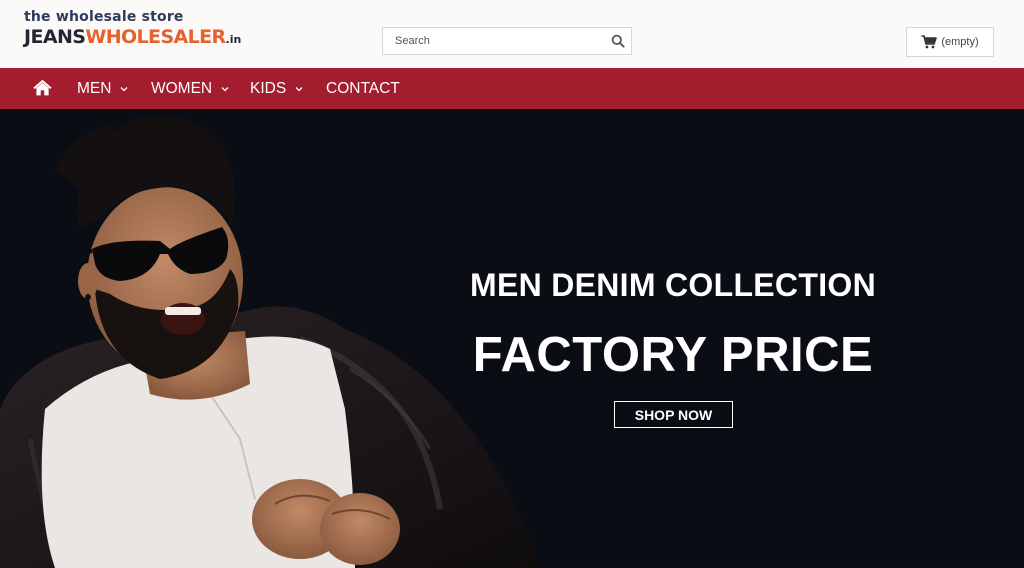 The image size is (1024, 568). What do you see at coordinates (673, 355) in the screenshot?
I see `hero-title: FACTORY PRICE` at bounding box center [673, 355].